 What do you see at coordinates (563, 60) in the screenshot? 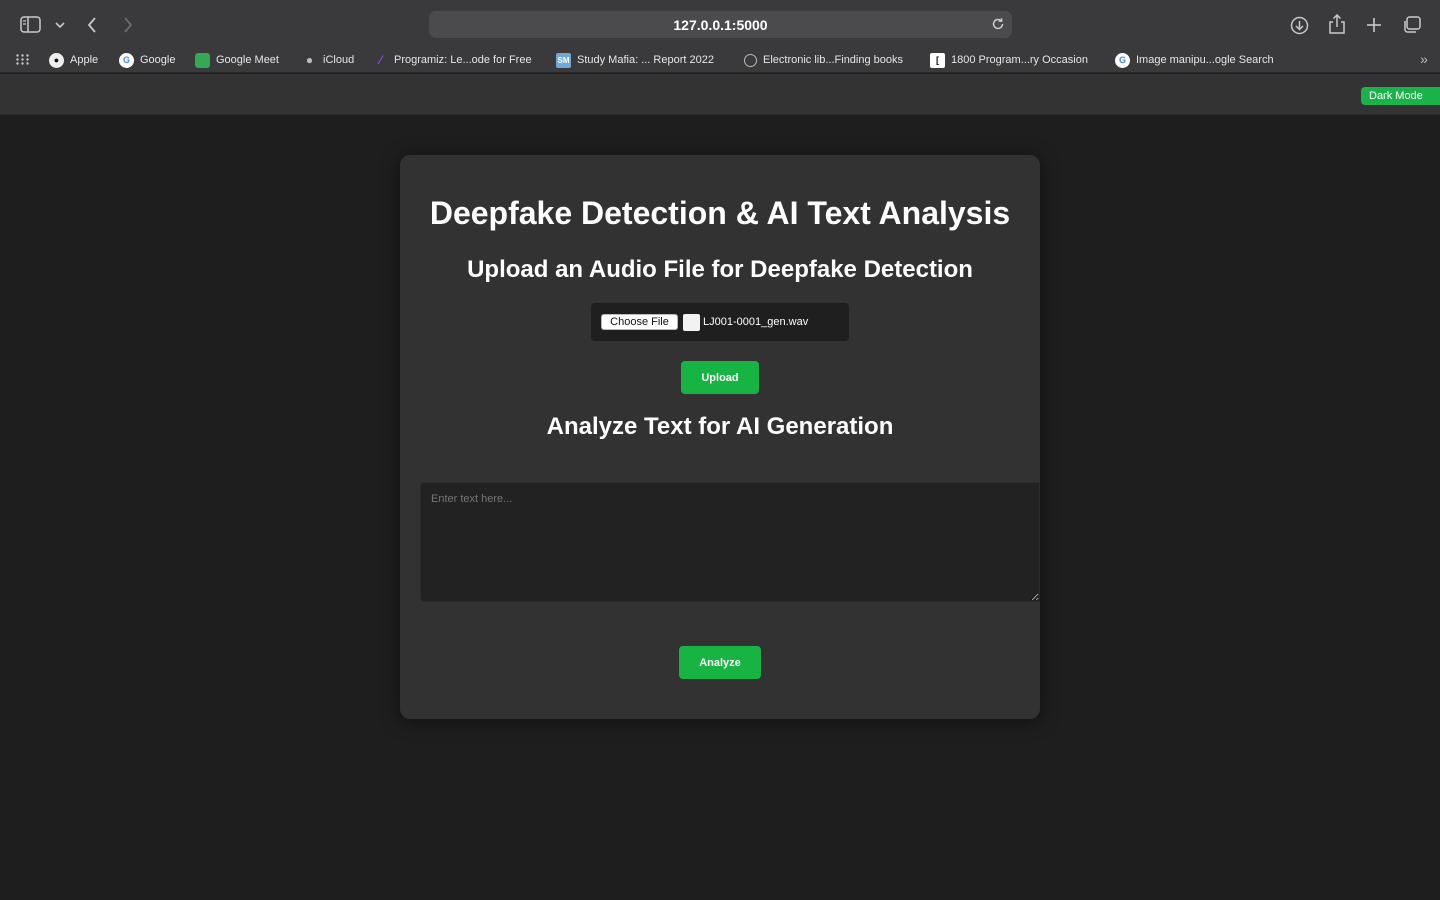
I see `study-mafia-icon: SM` at bounding box center [563, 60].